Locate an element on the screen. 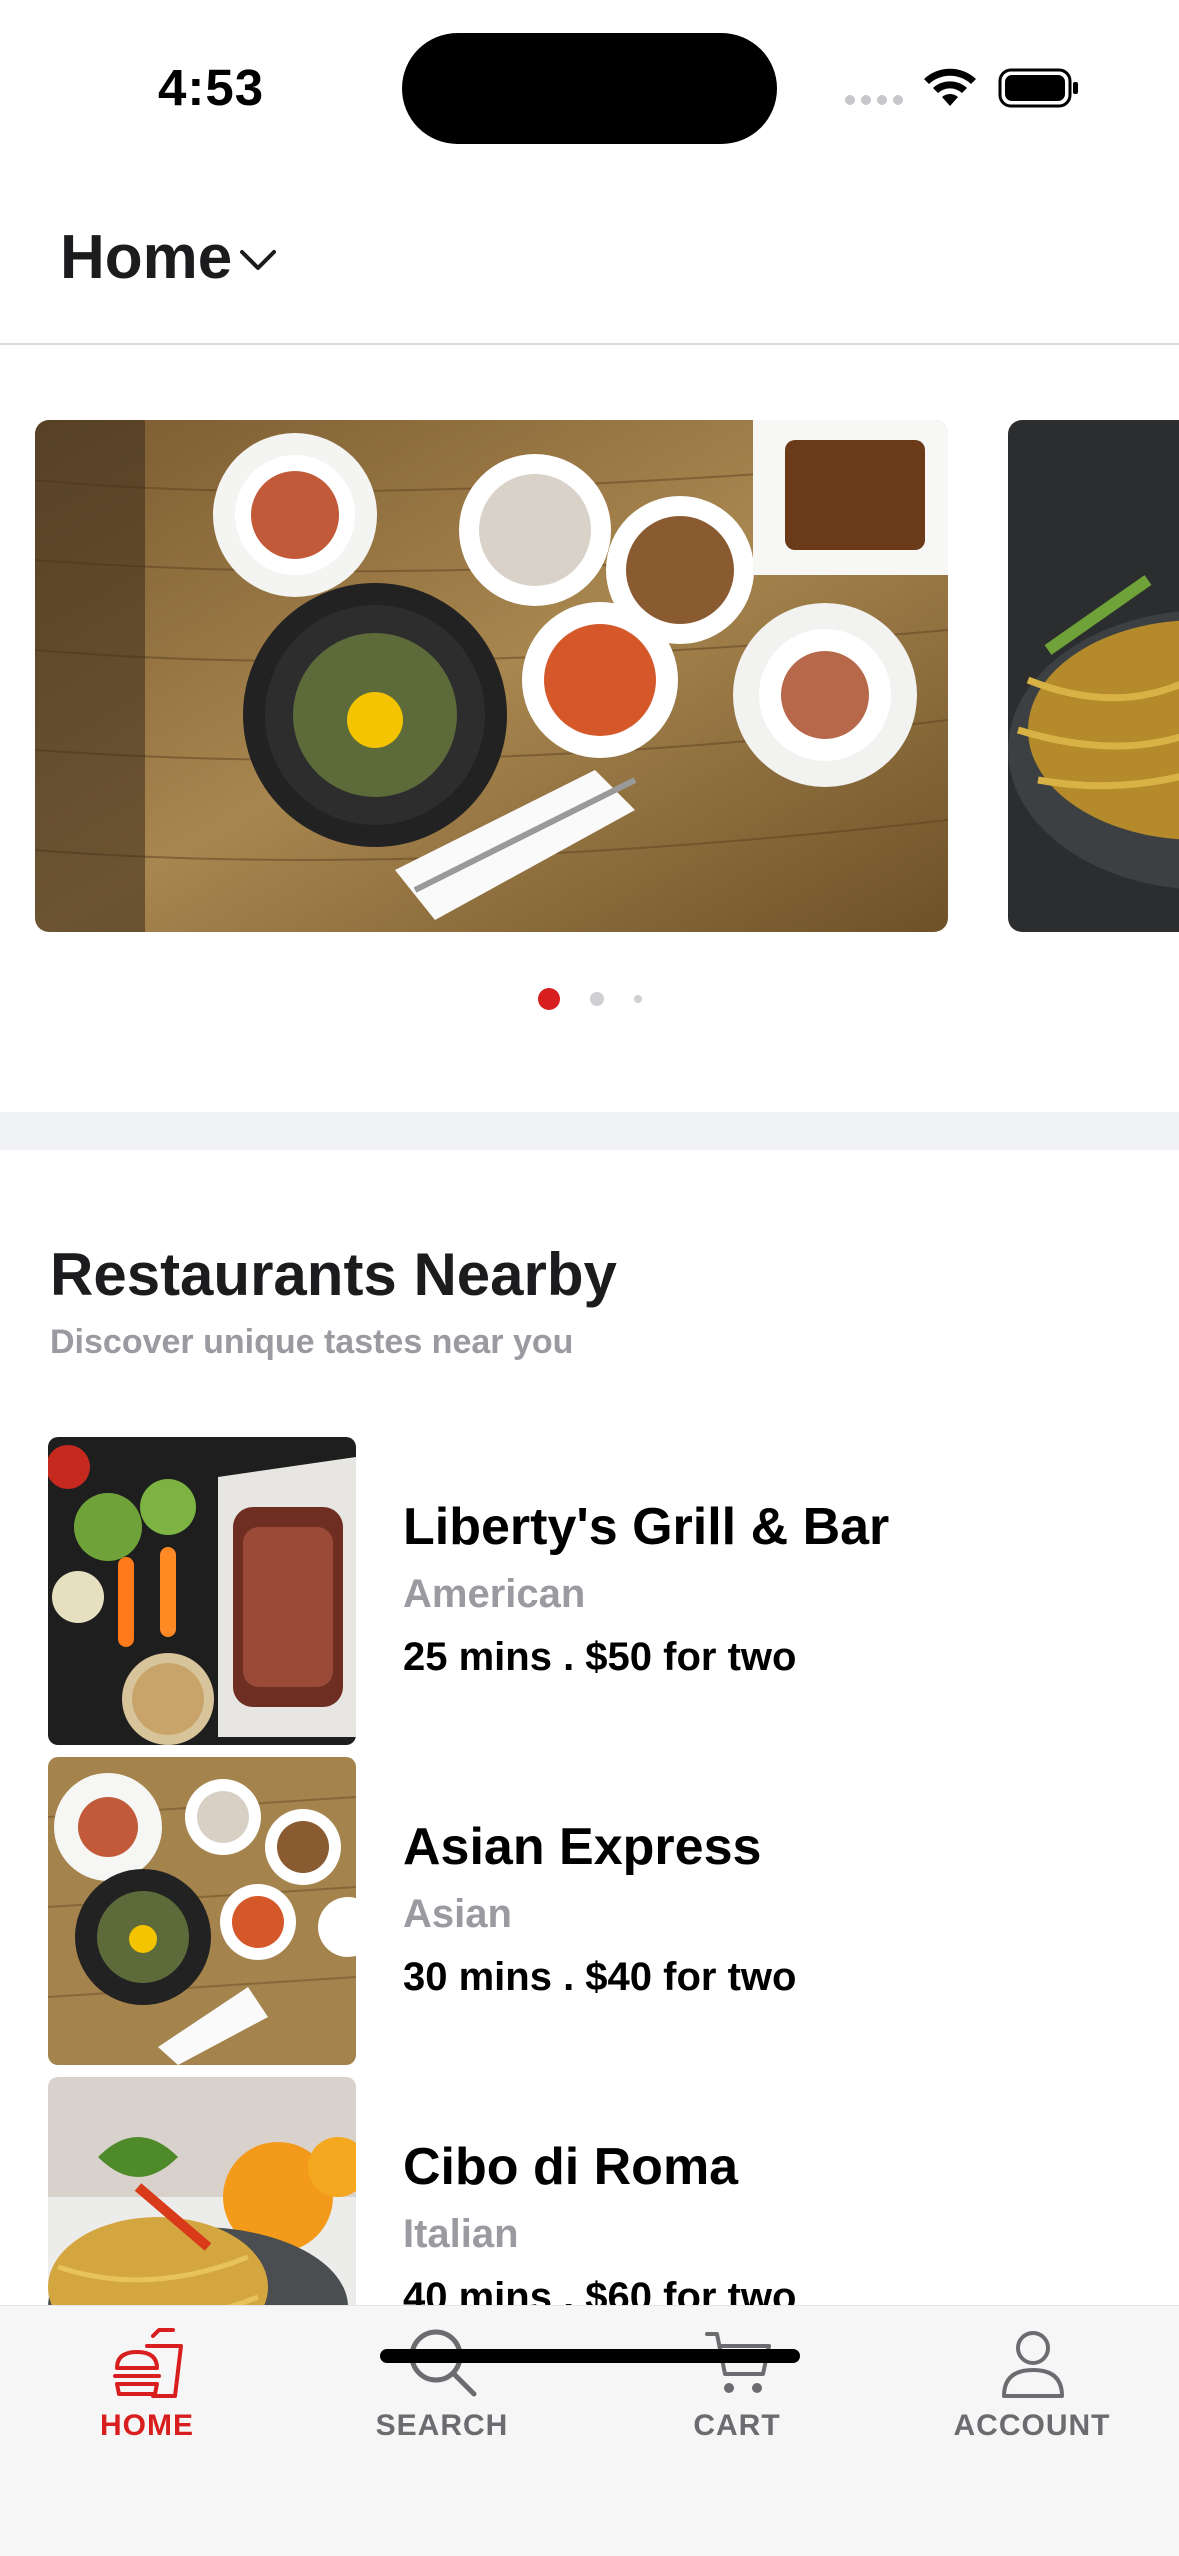  search-icon is located at coordinates (443, 2363).